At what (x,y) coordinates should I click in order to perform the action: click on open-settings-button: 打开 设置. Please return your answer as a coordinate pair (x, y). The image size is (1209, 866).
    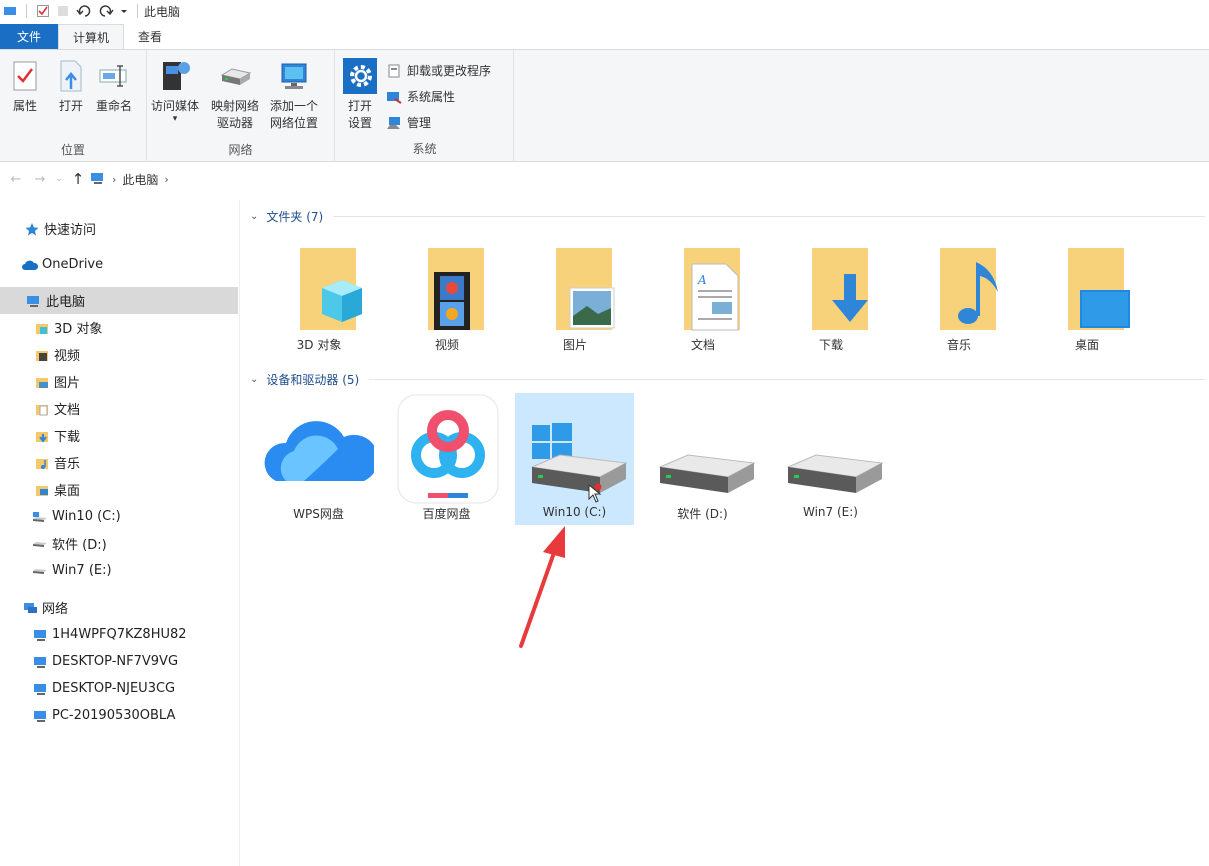
    Looking at the image, I should click on (360, 94).